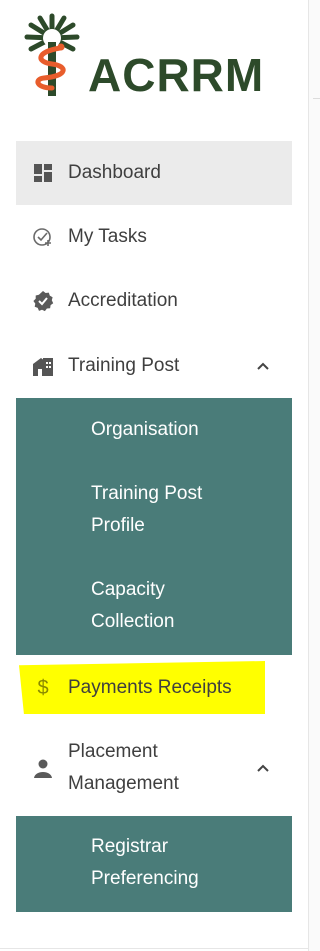 This screenshot has height=951, width=320. I want to click on placement-management-submenu: Registrar Preferencing, so click(154, 864).